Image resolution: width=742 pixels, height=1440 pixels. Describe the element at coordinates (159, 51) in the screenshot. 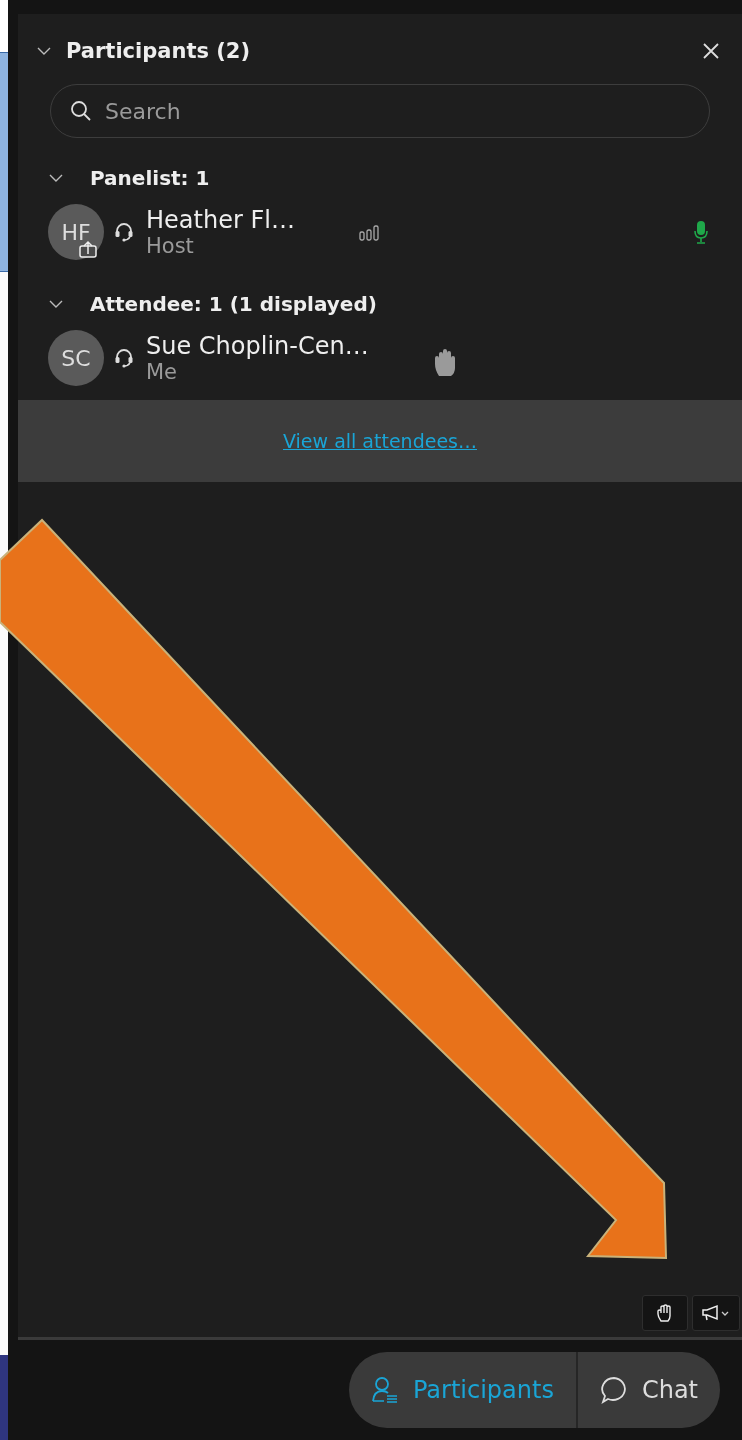

I see `panel-title: Participants (2)` at that location.